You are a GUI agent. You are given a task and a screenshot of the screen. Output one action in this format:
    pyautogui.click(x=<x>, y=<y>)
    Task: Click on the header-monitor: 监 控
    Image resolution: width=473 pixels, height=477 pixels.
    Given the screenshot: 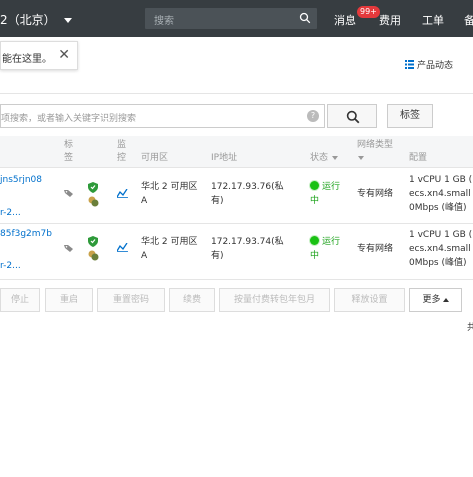 What is the action you would take?
    pyautogui.click(x=121, y=152)
    